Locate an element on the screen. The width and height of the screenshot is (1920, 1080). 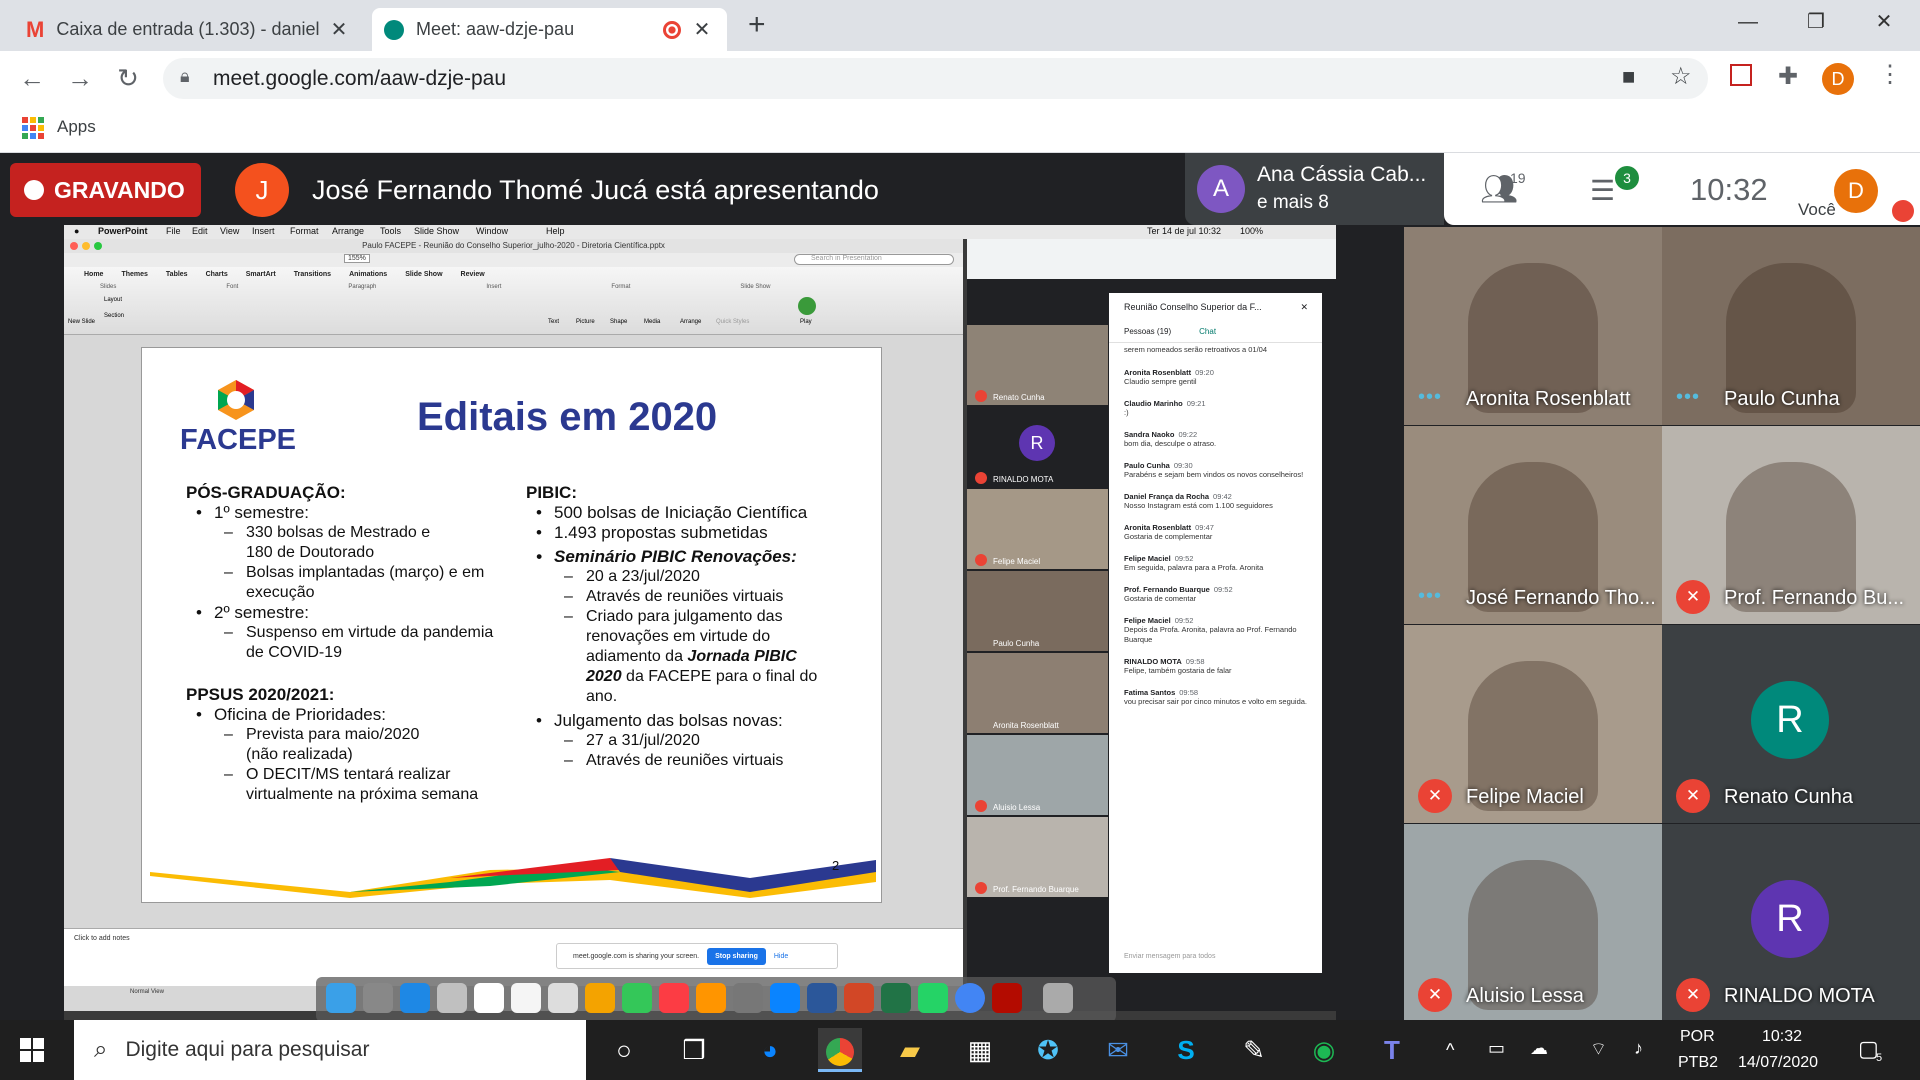
quick-styles-button: Quick Styles is located at coordinates (732, 322).